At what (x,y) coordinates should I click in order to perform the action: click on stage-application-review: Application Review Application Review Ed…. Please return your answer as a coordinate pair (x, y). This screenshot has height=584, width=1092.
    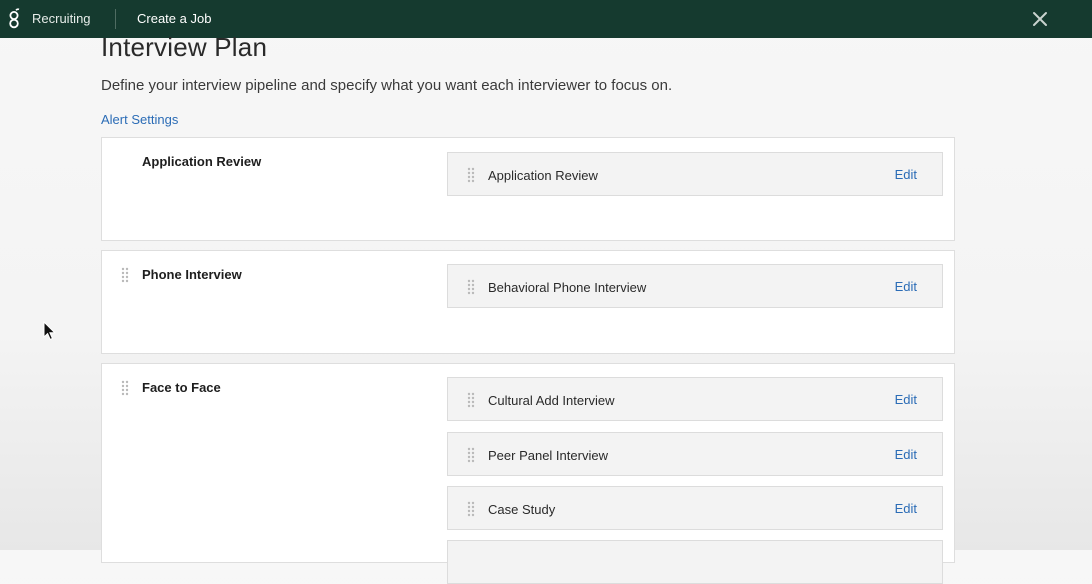
    Looking at the image, I should click on (528, 189).